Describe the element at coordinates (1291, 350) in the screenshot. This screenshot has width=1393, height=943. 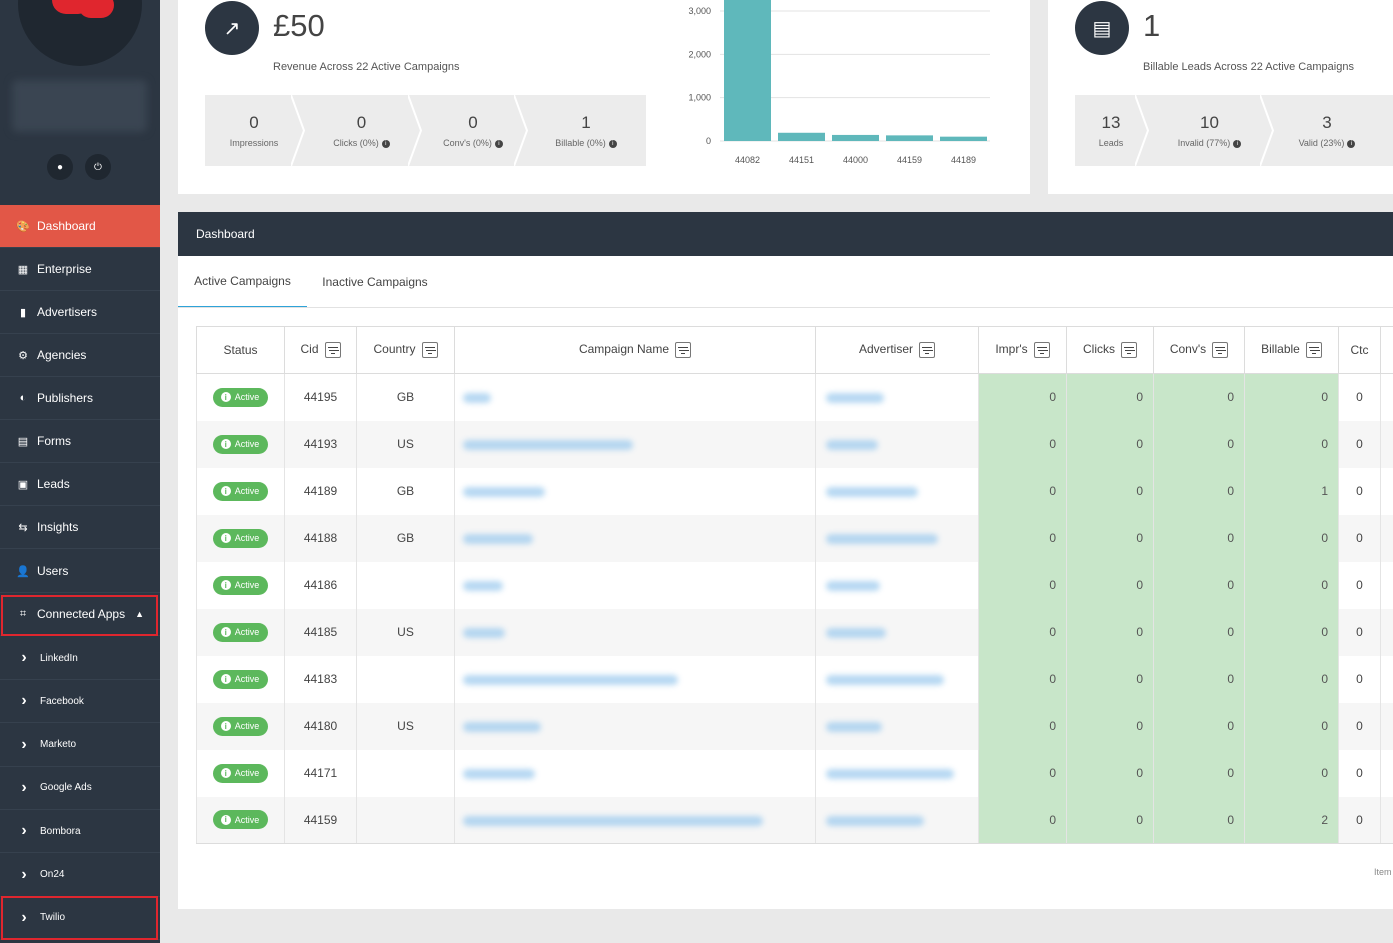
I see `column-header-billable: Billable` at that location.